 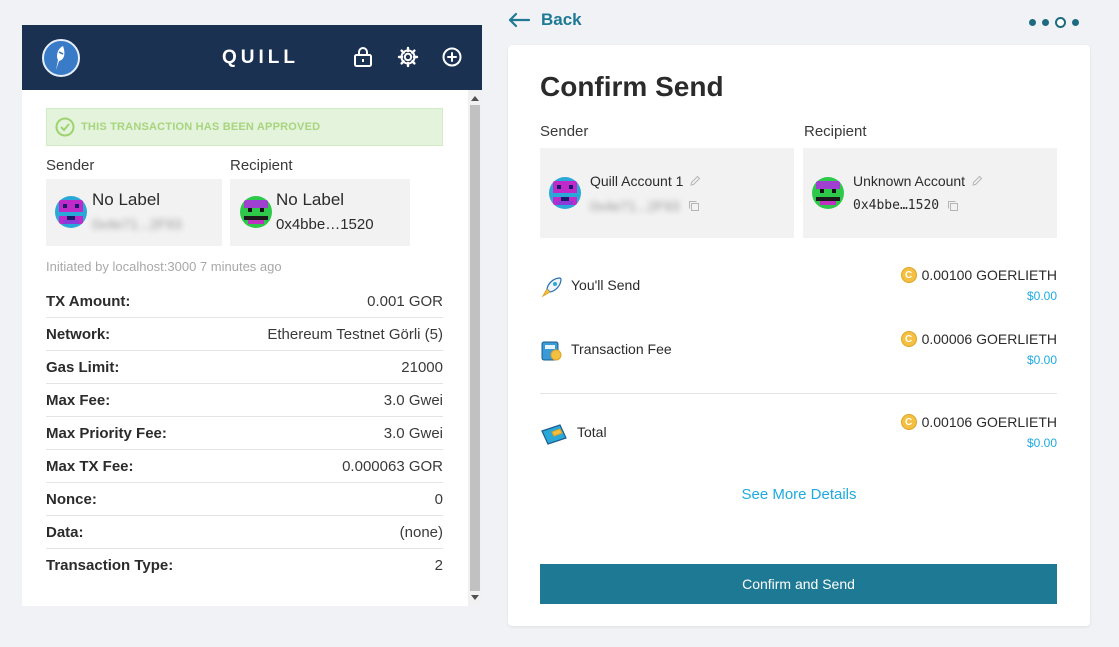 What do you see at coordinates (244, 301) in the screenshot?
I see `detail-row: TX Amount: 0.001 GOR` at bounding box center [244, 301].